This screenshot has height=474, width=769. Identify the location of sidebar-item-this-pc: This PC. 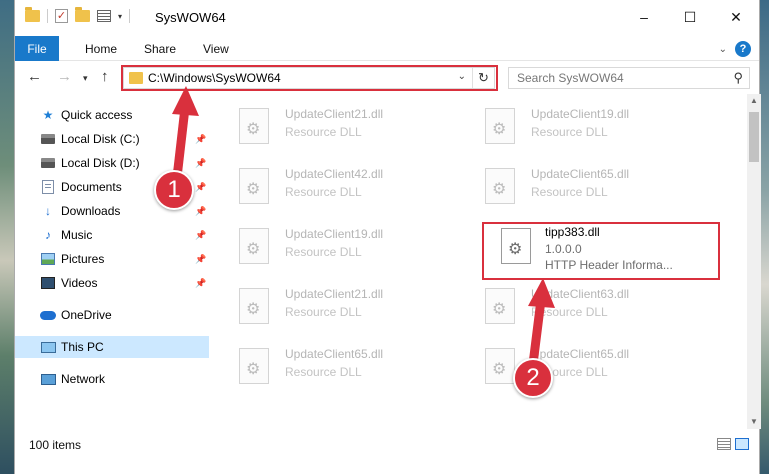
(112, 347).